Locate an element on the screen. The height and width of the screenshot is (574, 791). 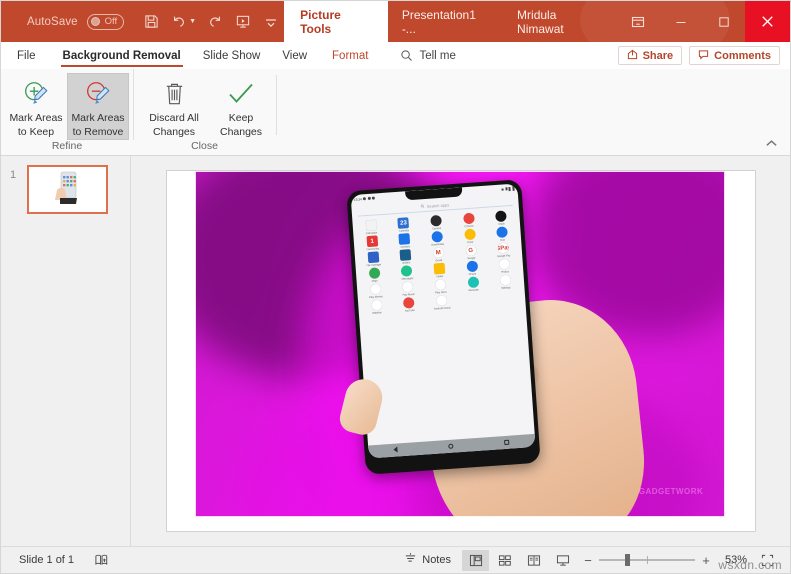
app-file-manager-icon is located at coordinates (373, 257).